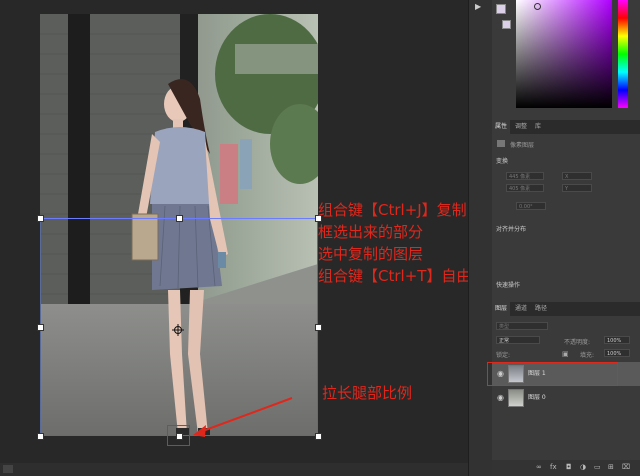  What do you see at coordinates (234, 469) in the screenshot?
I see `status-bar` at bounding box center [234, 469].